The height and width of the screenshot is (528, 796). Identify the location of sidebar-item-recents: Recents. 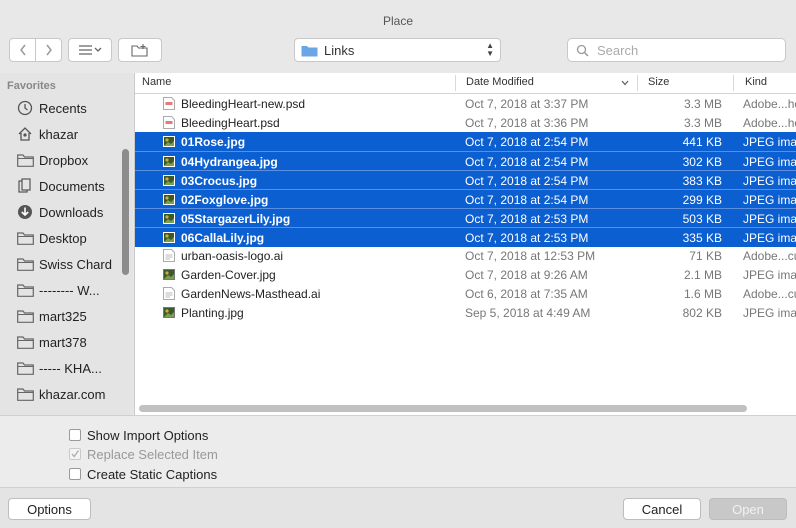
(61, 108).